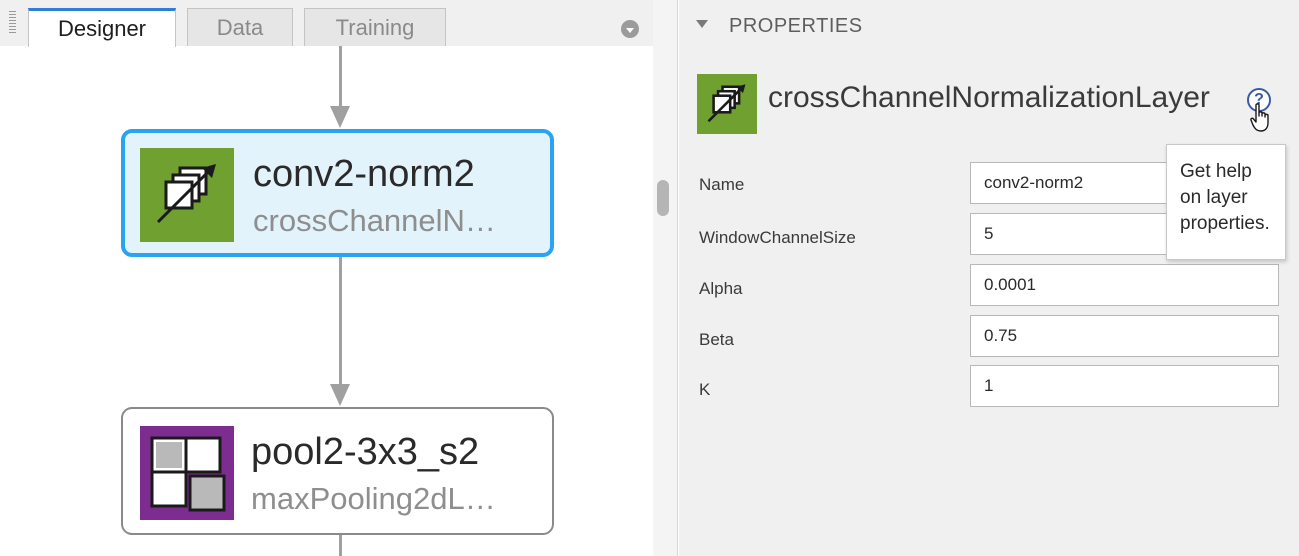 This screenshot has width=1299, height=556. Describe the element at coordinates (722, 184) in the screenshot. I see `prop-label-name: Name` at that location.